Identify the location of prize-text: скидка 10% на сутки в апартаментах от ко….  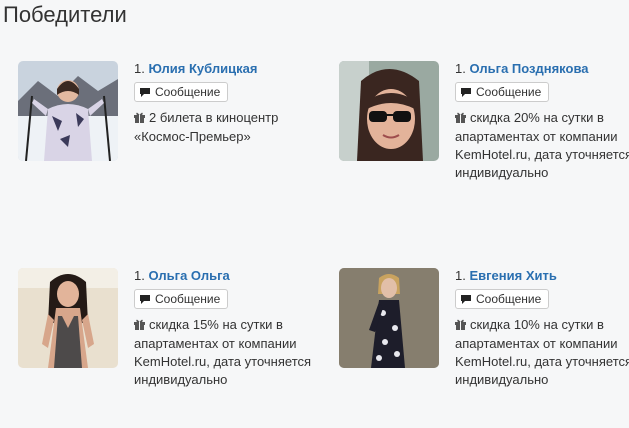
(542, 351).